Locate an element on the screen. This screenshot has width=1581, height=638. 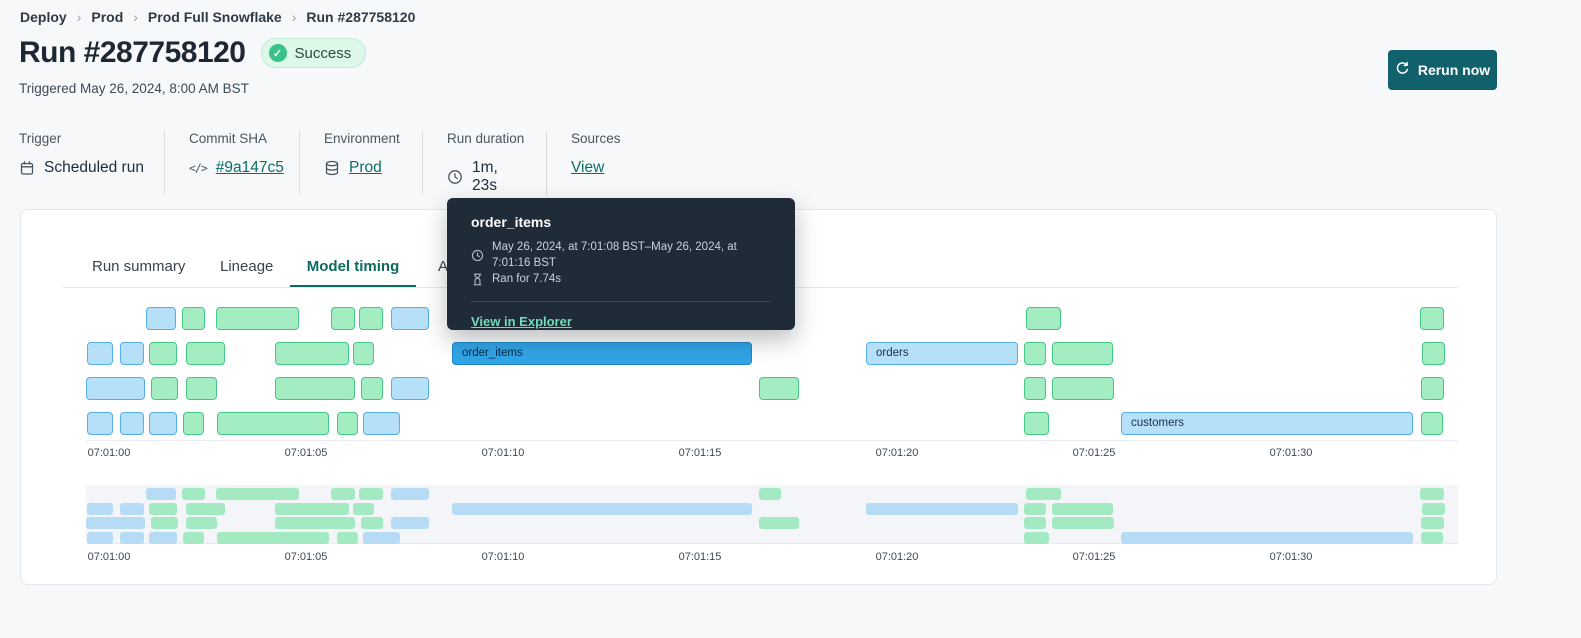
code-icon: </> is located at coordinates (198, 168).